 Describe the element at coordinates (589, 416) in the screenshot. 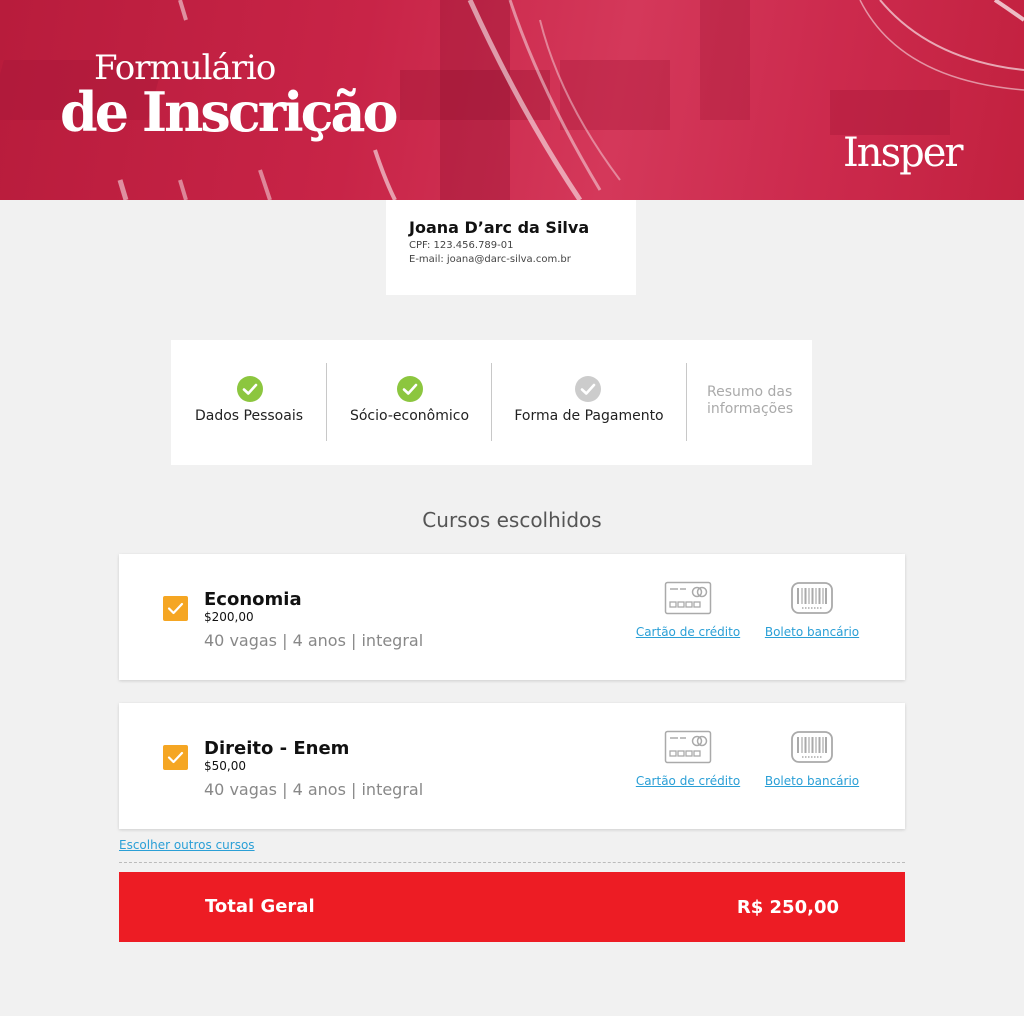

I see `step-label: Forma de Pagamento` at that location.